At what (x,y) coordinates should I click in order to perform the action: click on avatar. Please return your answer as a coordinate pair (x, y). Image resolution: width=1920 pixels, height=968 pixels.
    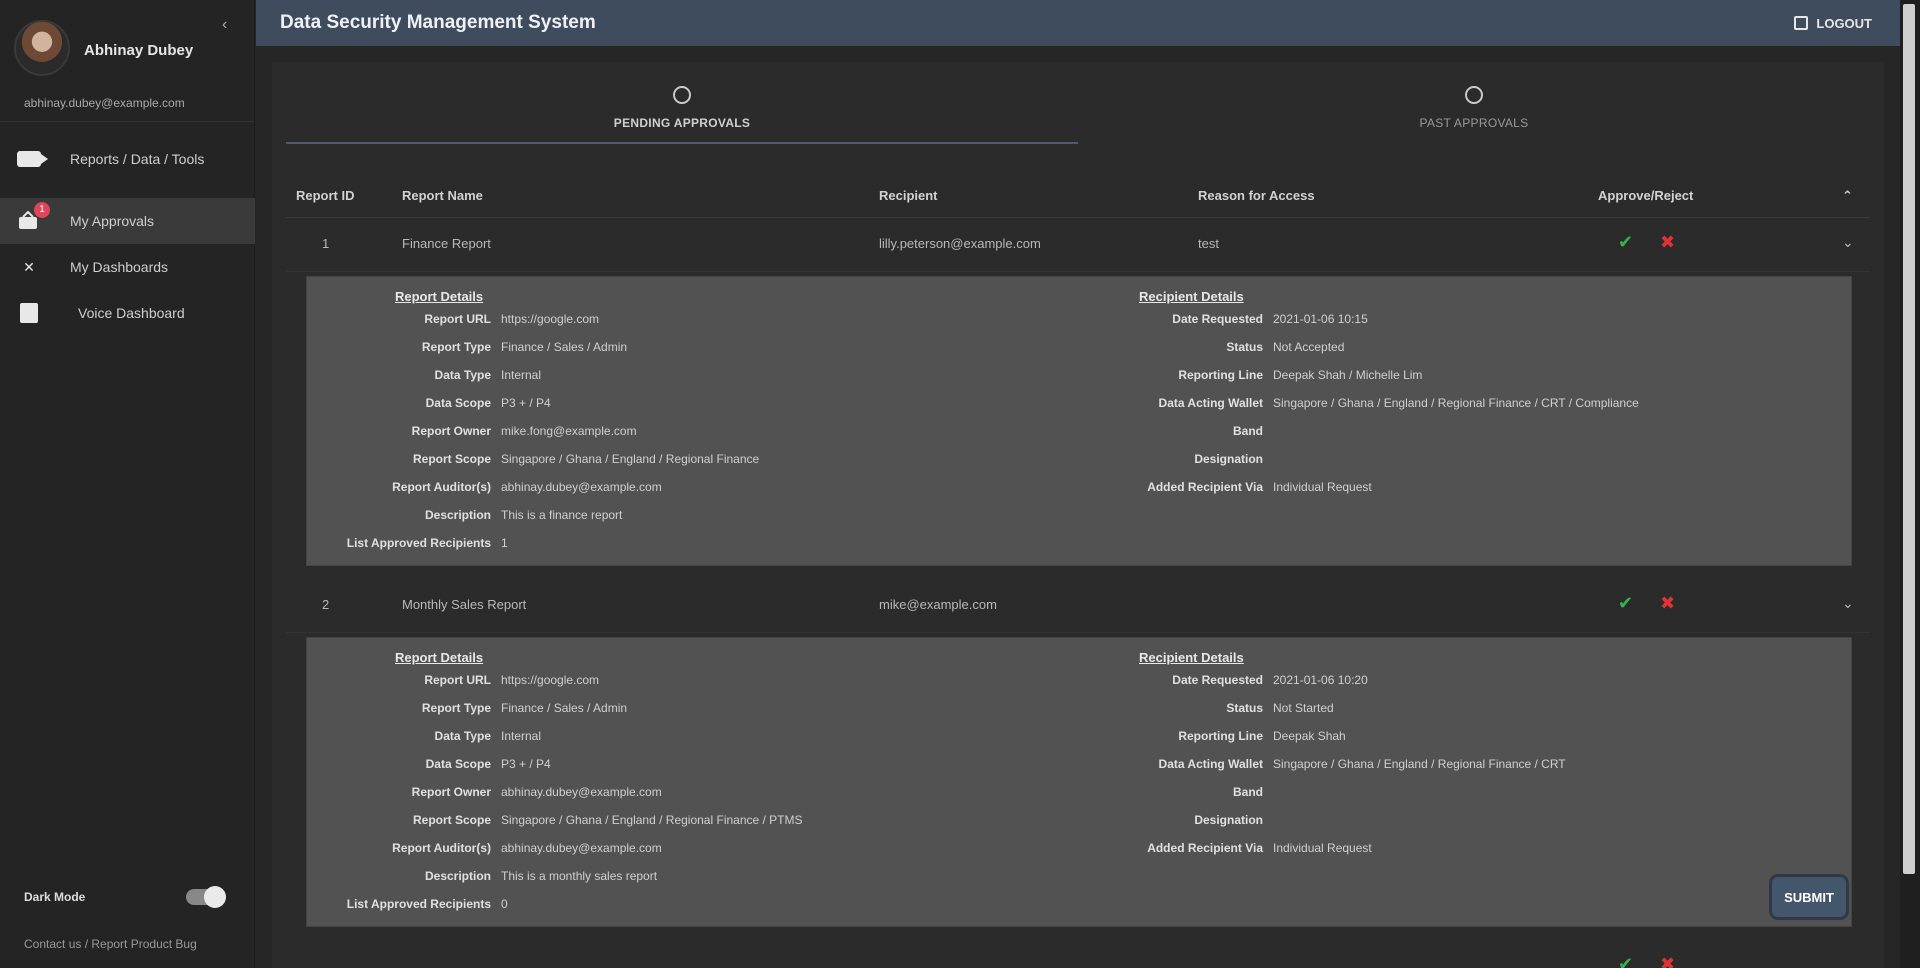
    Looking at the image, I should click on (42, 48).